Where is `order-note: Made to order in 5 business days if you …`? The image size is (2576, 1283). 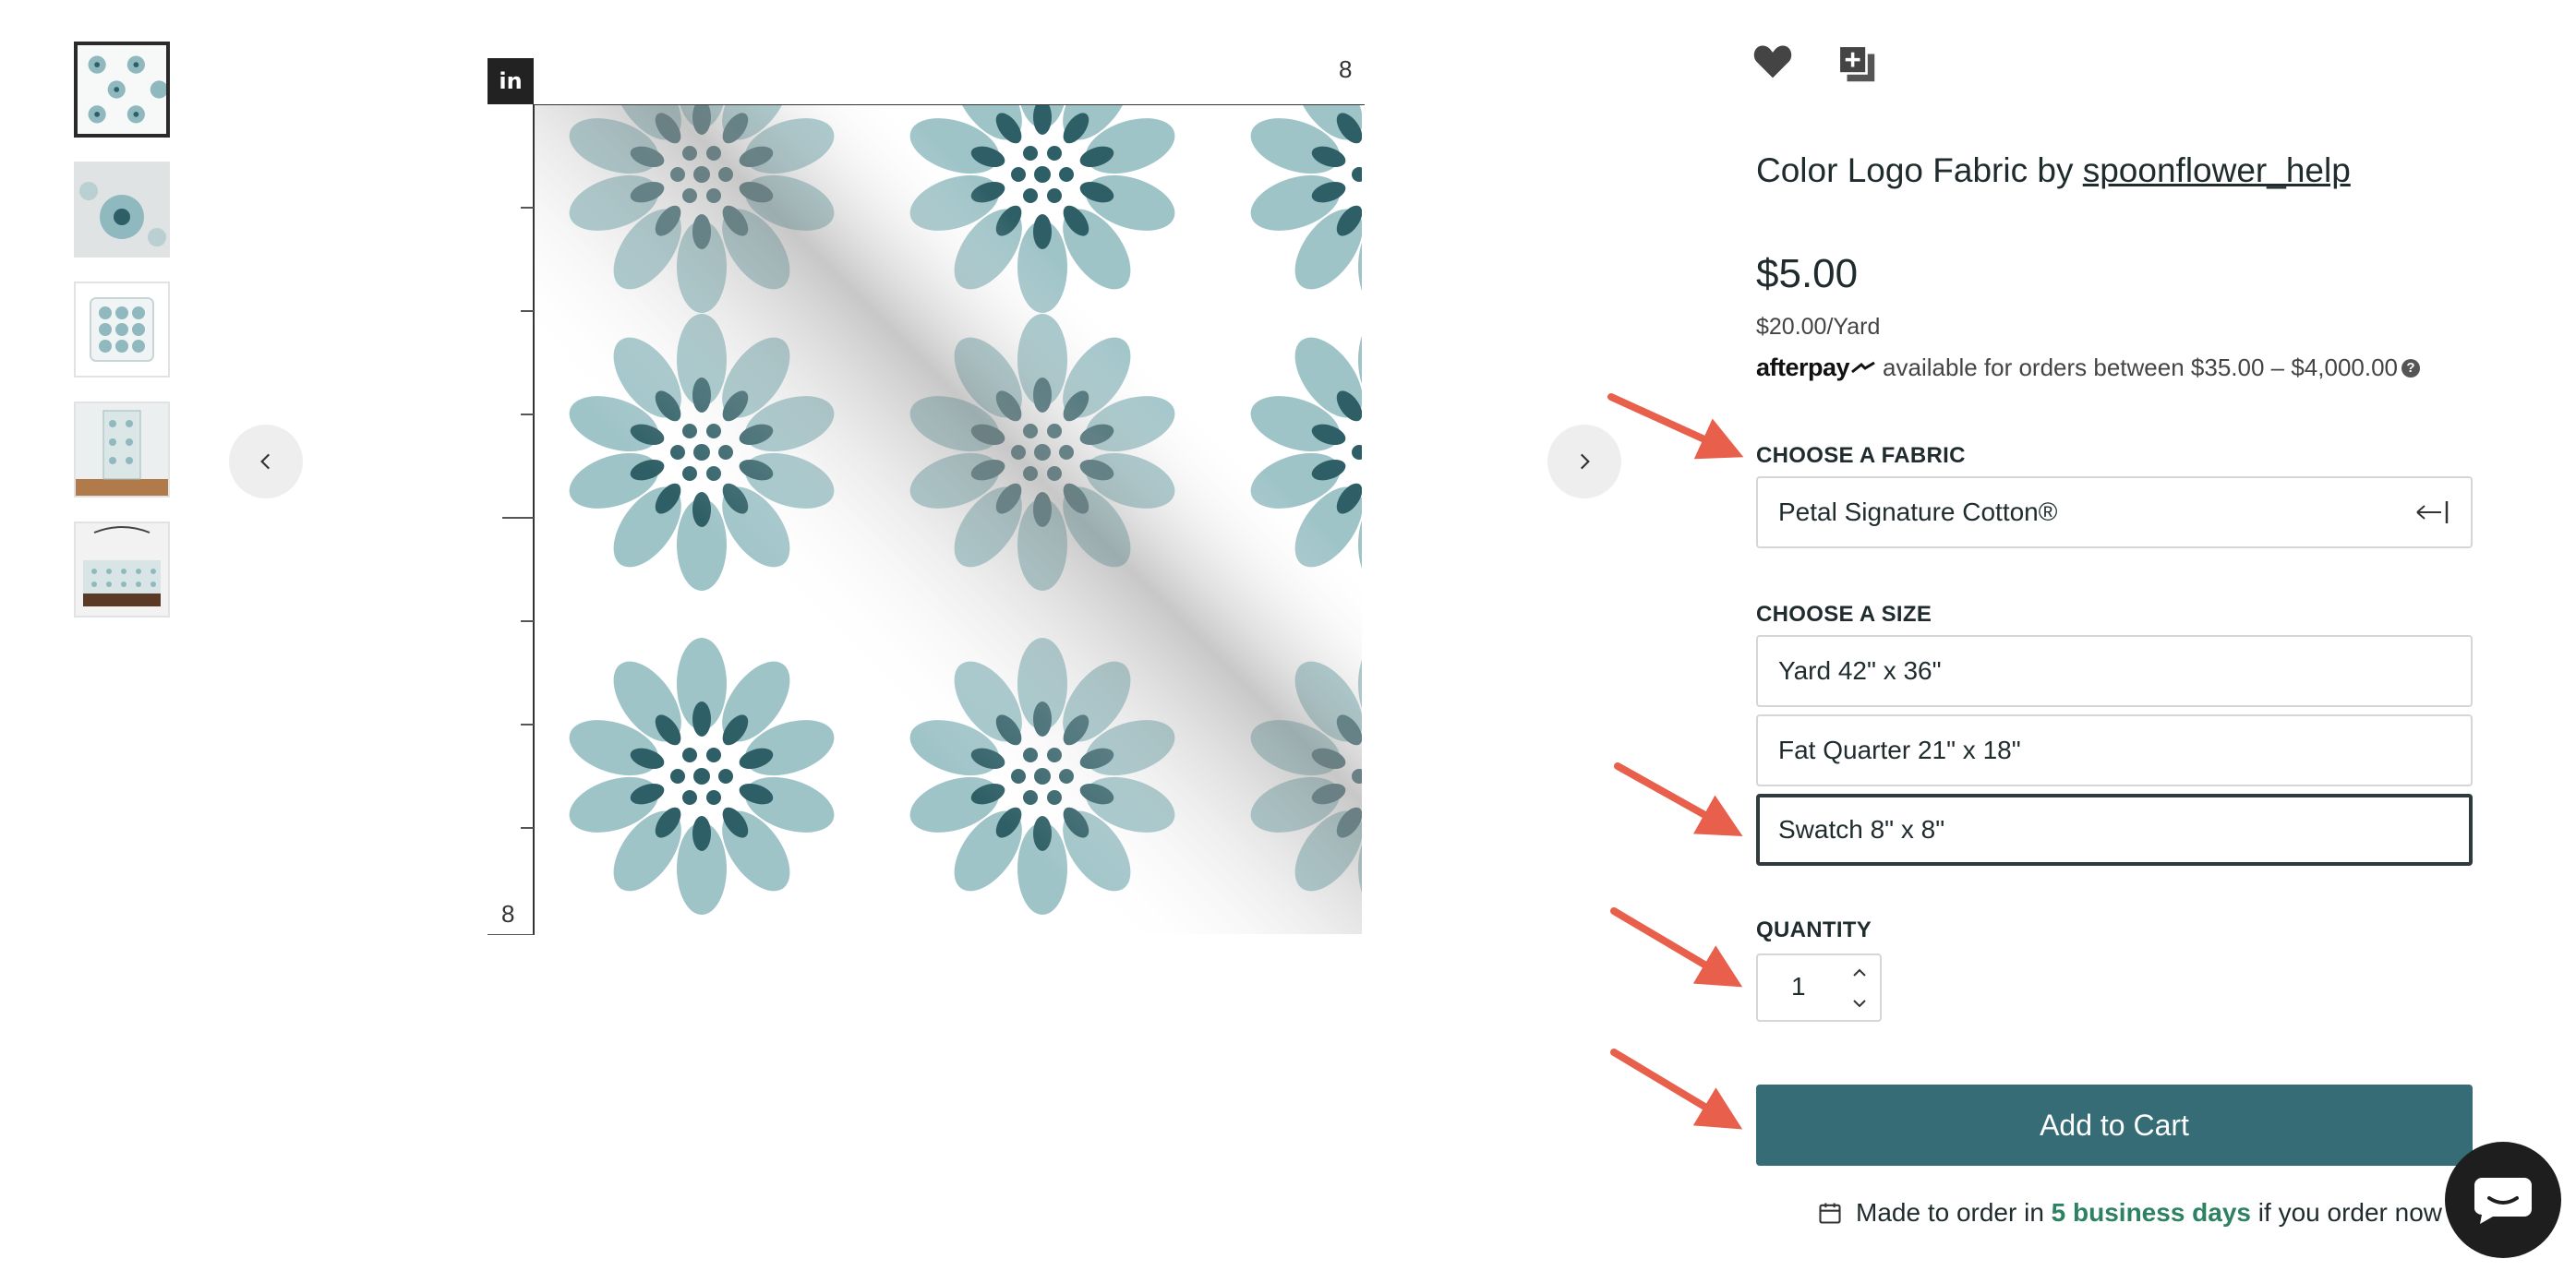
order-note: Made to order in 5 business days if you … is located at coordinates (2129, 1213).